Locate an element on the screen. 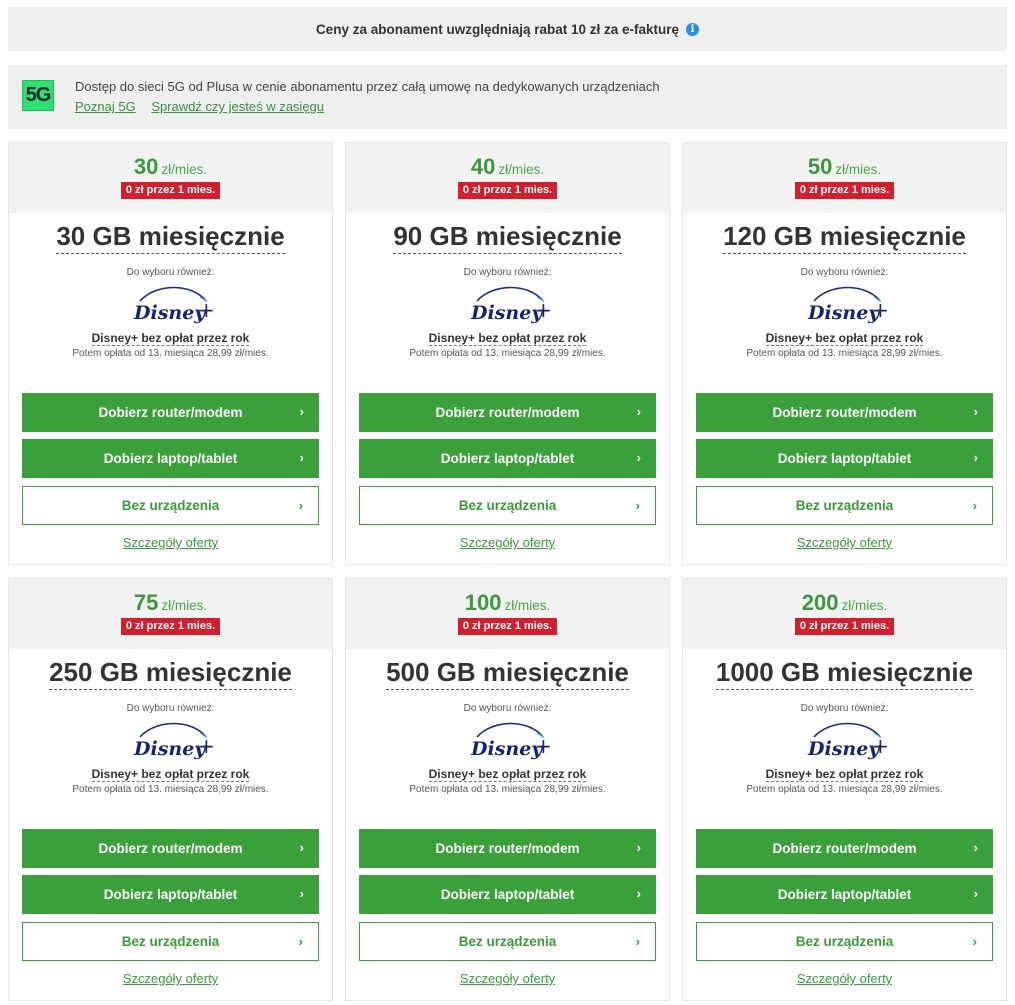 Image resolution: width=1015 pixels, height=1005 pixels. plan-data-allowance: 500 GB miesięcznie is located at coordinates (507, 673).